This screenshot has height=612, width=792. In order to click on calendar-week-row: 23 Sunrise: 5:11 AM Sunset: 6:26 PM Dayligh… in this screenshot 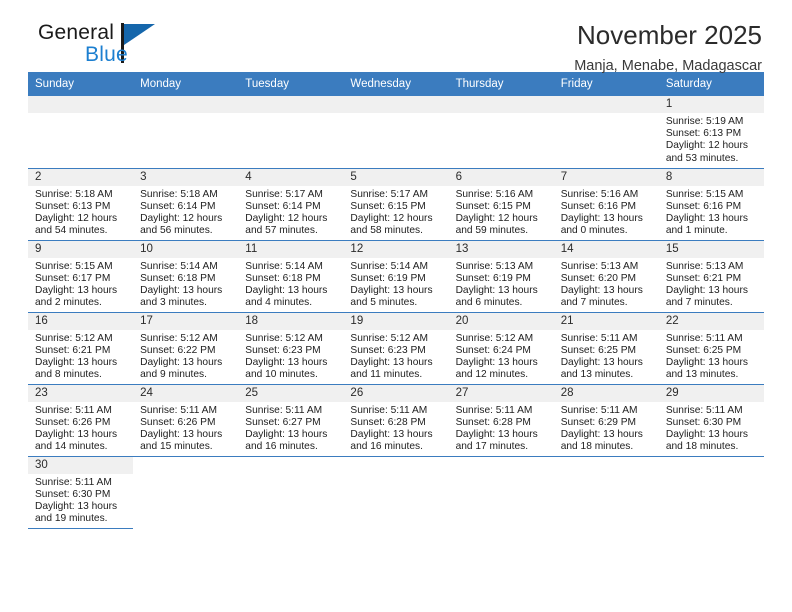, I will do `click(396, 420)`.